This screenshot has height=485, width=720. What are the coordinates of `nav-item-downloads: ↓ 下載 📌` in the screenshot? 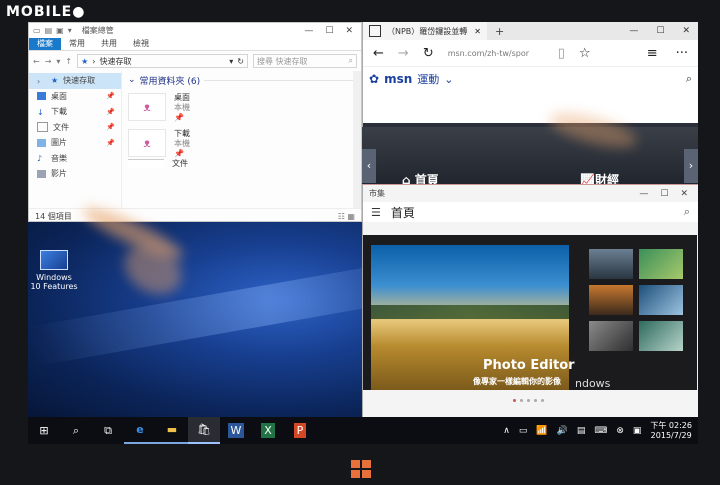 It's located at (75, 112).